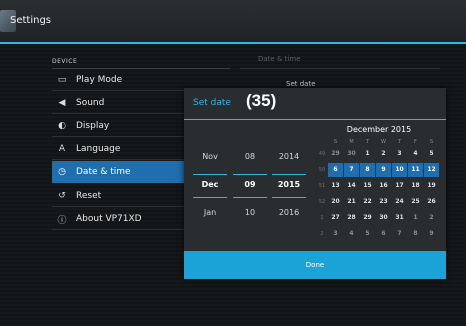 Image resolution: width=466 pixels, height=326 pixels. What do you see at coordinates (210, 212) in the screenshot?
I see `month-picker-value: Jan` at bounding box center [210, 212].